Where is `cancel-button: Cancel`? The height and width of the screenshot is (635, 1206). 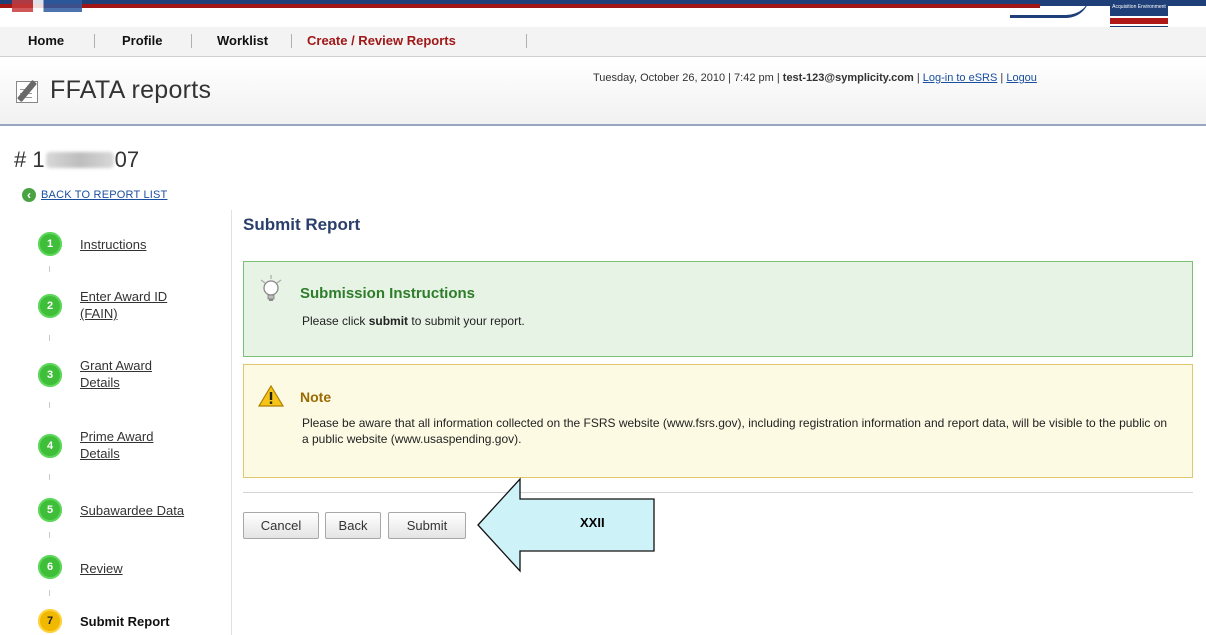
cancel-button: Cancel is located at coordinates (281, 525).